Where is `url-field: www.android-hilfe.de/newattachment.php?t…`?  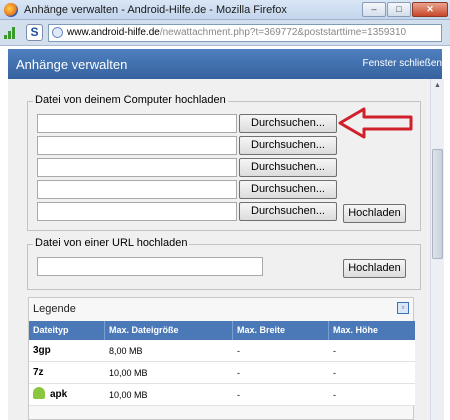 url-field: www.android-hilfe.de/newattachment.php?t… is located at coordinates (245, 33).